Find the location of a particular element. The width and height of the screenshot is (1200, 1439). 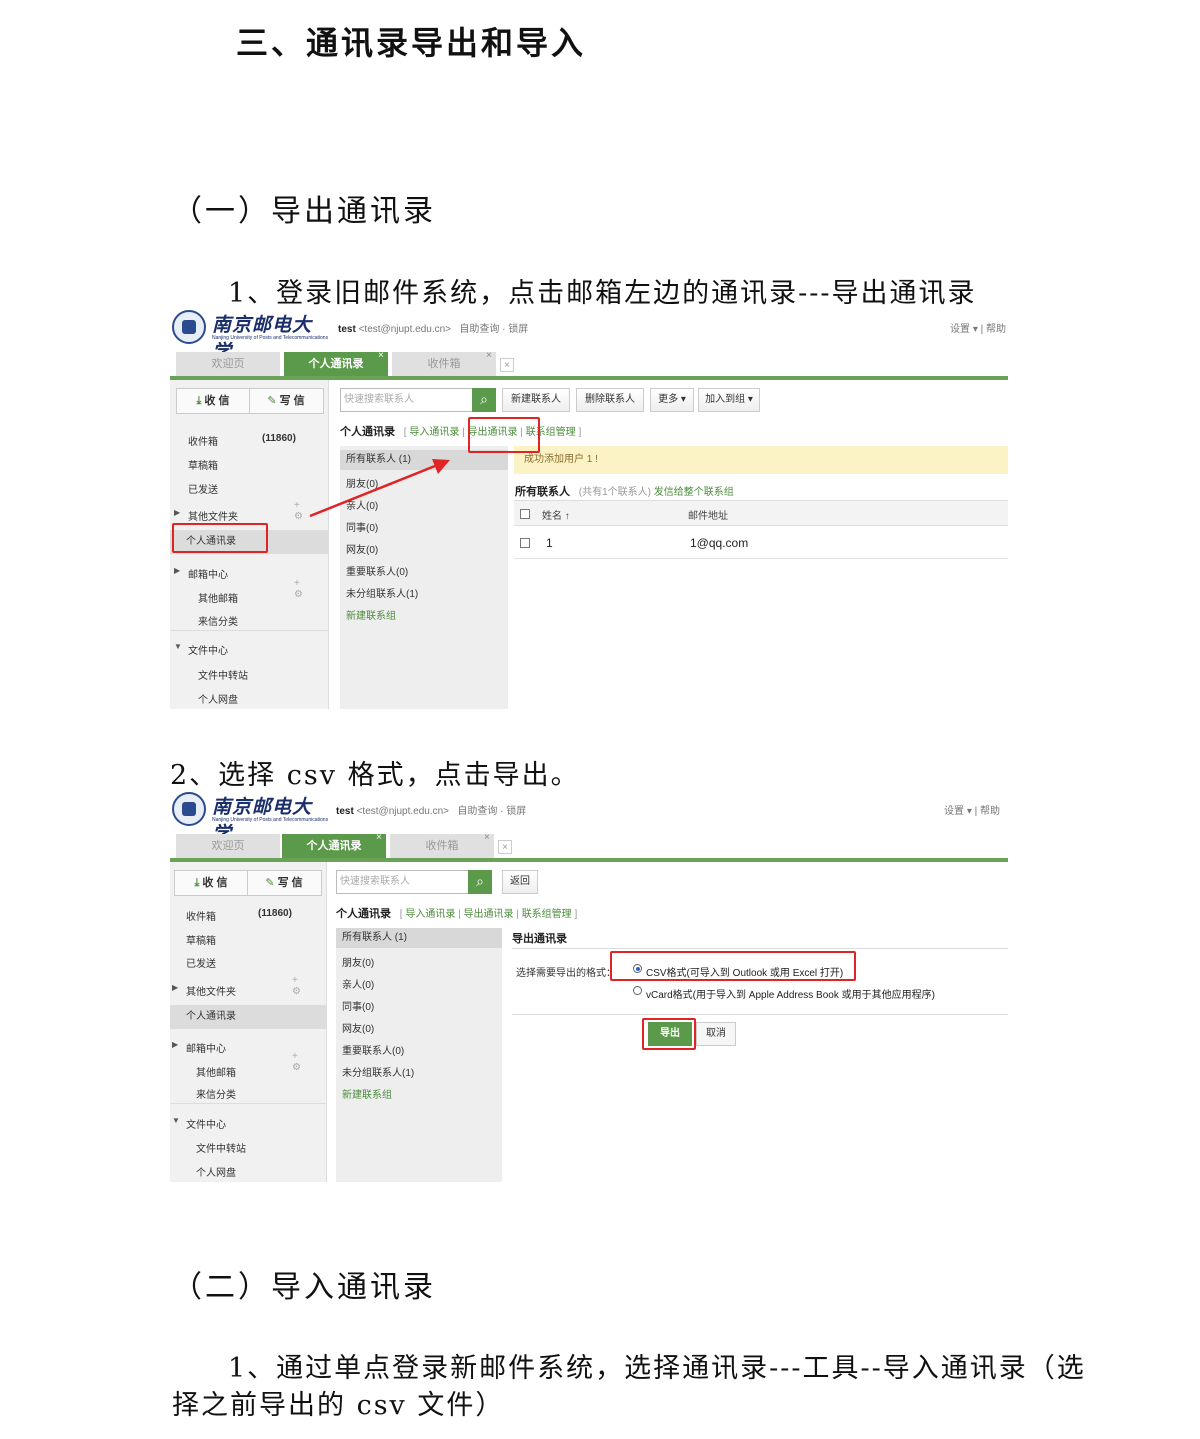

row-checkbox is located at coordinates (525, 543).